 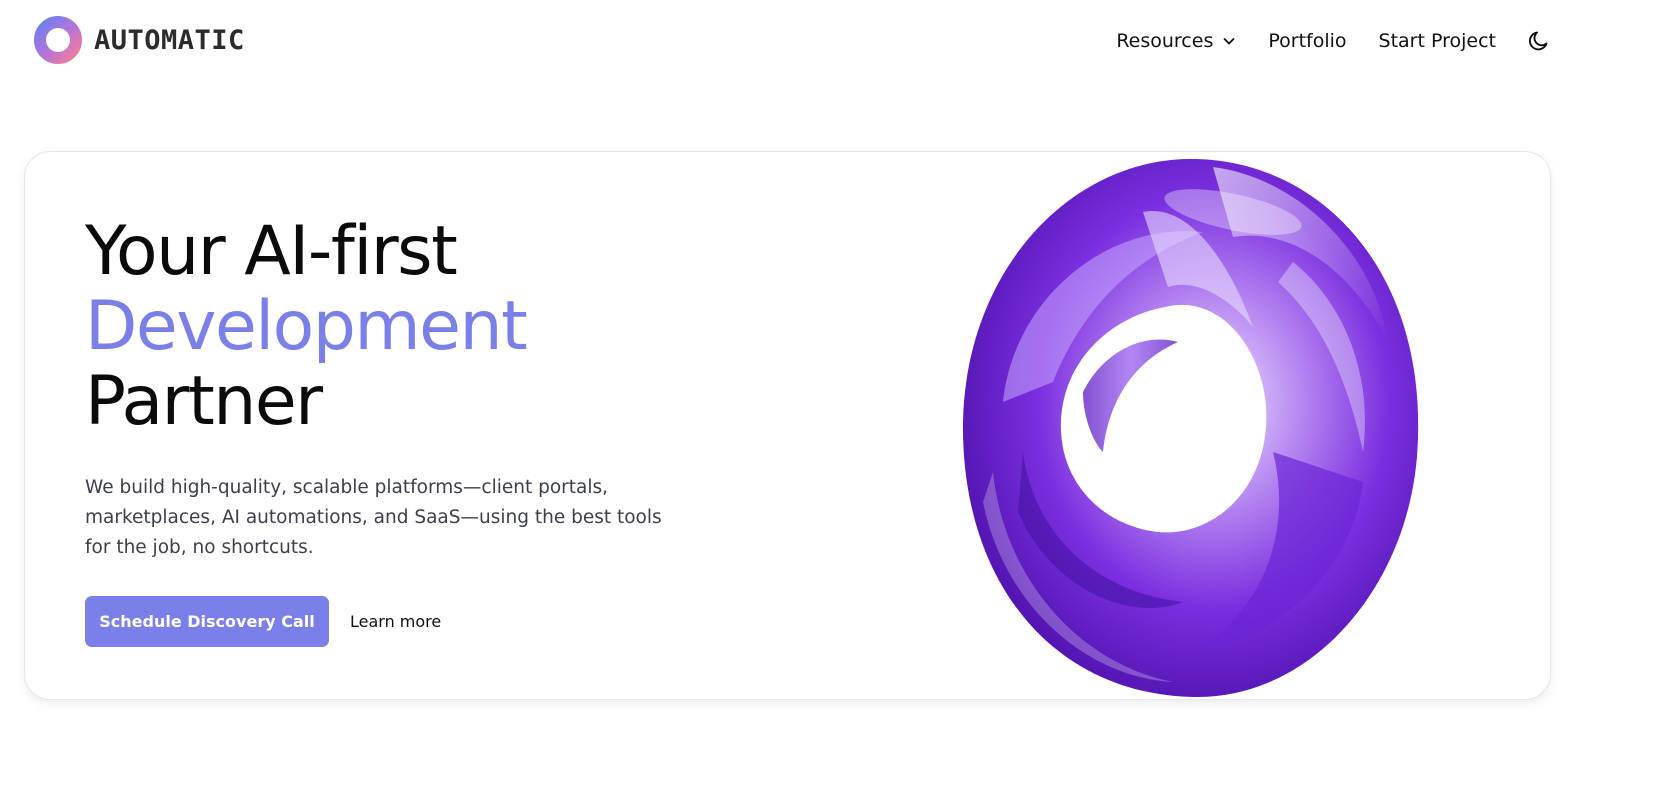 I want to click on hero-title-line-1: Your AI-first, so click(x=271, y=251).